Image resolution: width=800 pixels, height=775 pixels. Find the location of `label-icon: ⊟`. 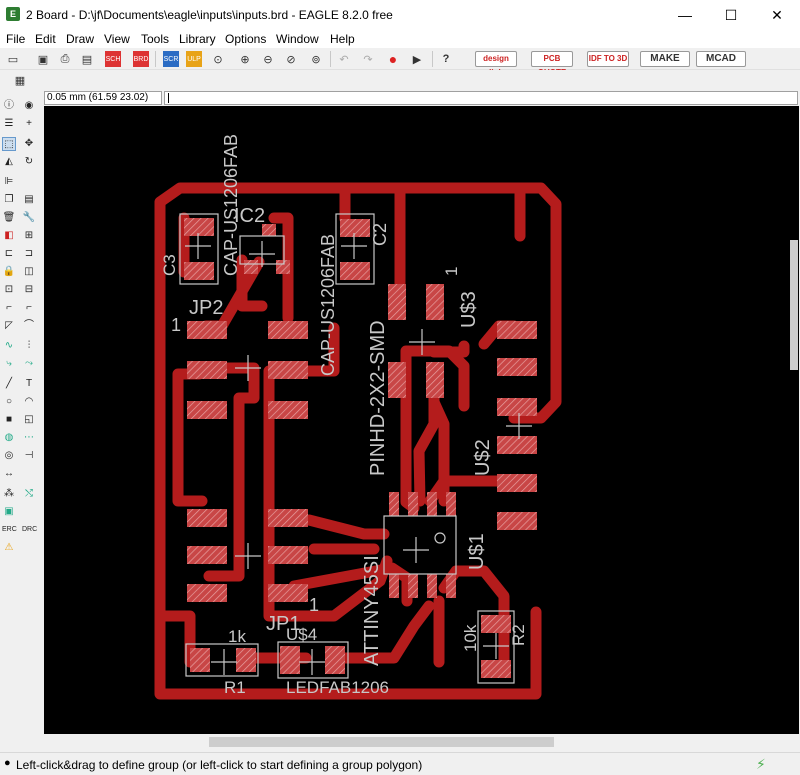

label-icon: ⊟ is located at coordinates (29, 290).